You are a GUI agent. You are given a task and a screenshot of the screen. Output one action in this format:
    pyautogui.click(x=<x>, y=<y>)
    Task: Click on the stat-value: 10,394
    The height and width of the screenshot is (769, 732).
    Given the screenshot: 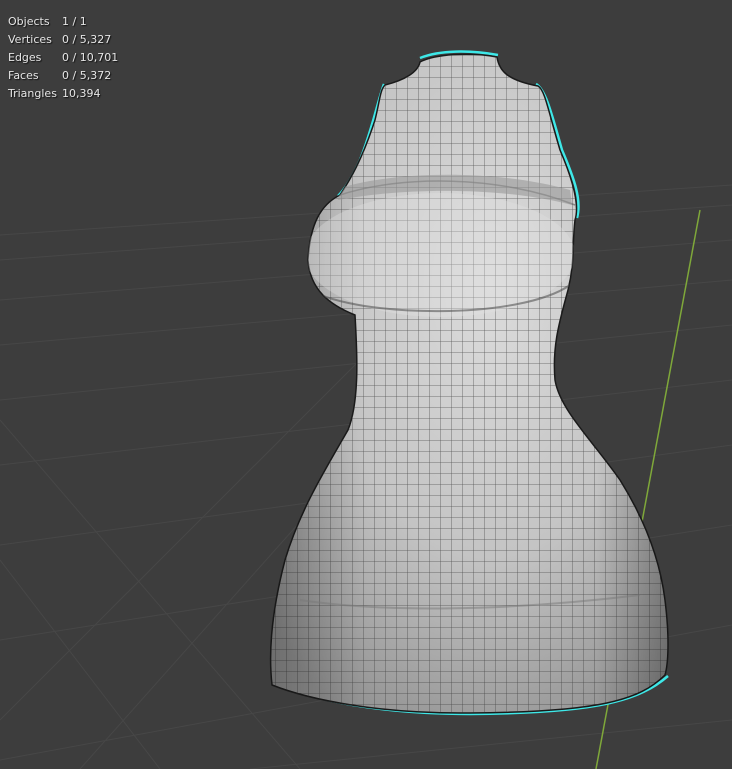 What is the action you would take?
    pyautogui.click(x=81, y=93)
    